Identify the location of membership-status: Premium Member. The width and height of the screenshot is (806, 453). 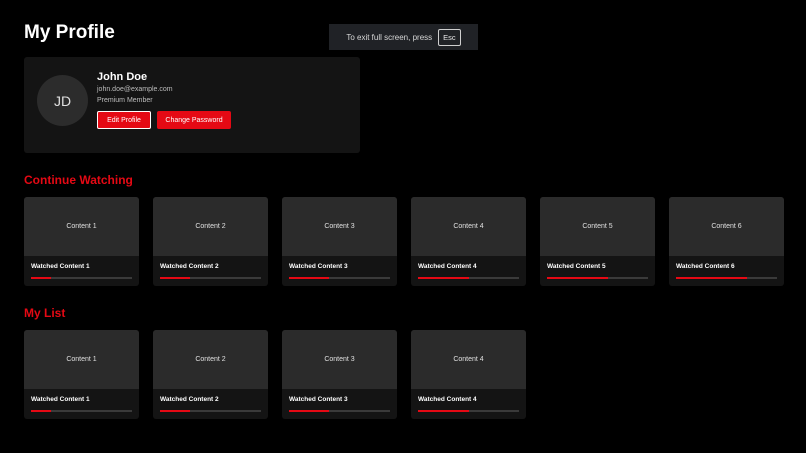
(125, 100).